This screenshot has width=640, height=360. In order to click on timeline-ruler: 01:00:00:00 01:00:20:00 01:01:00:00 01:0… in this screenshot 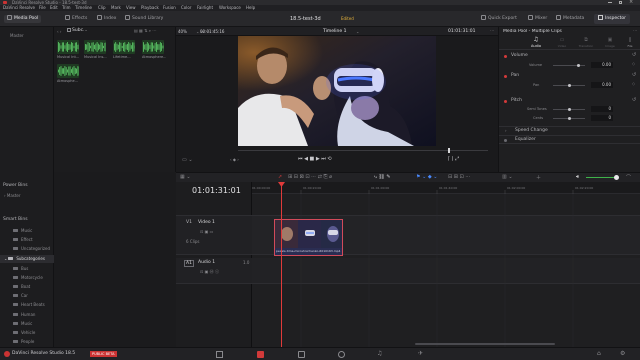, I will do `click(446, 188)`.